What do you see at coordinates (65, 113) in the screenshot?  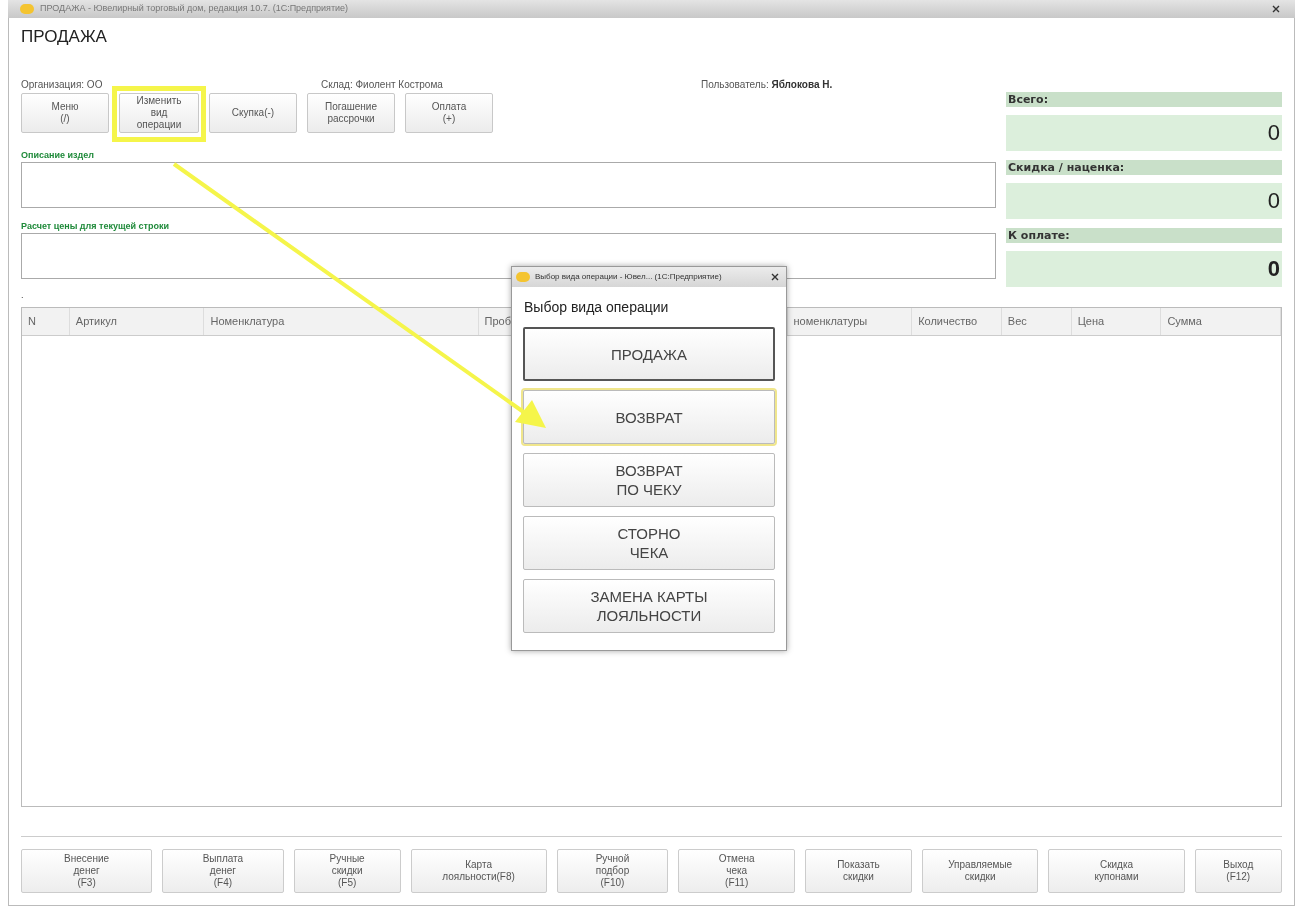 I see `toolbar-button: Меню (/)` at bounding box center [65, 113].